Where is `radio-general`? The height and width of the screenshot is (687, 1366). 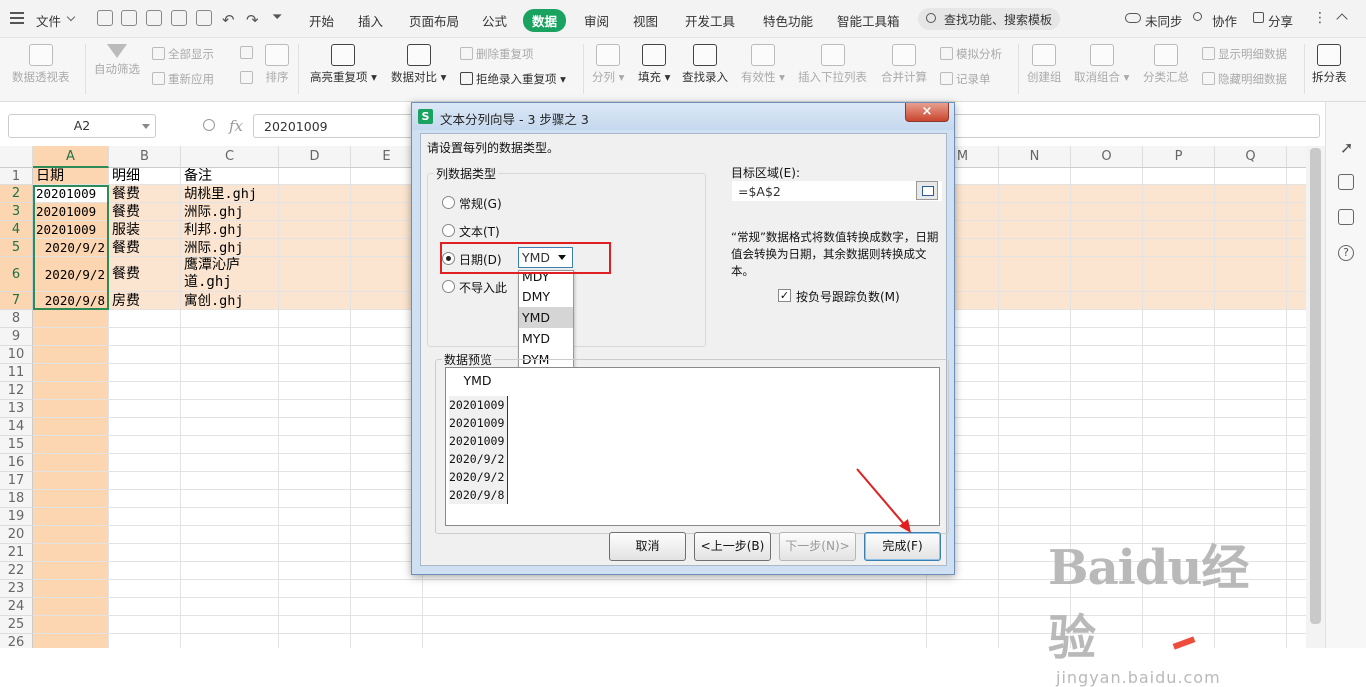 radio-general is located at coordinates (448, 202).